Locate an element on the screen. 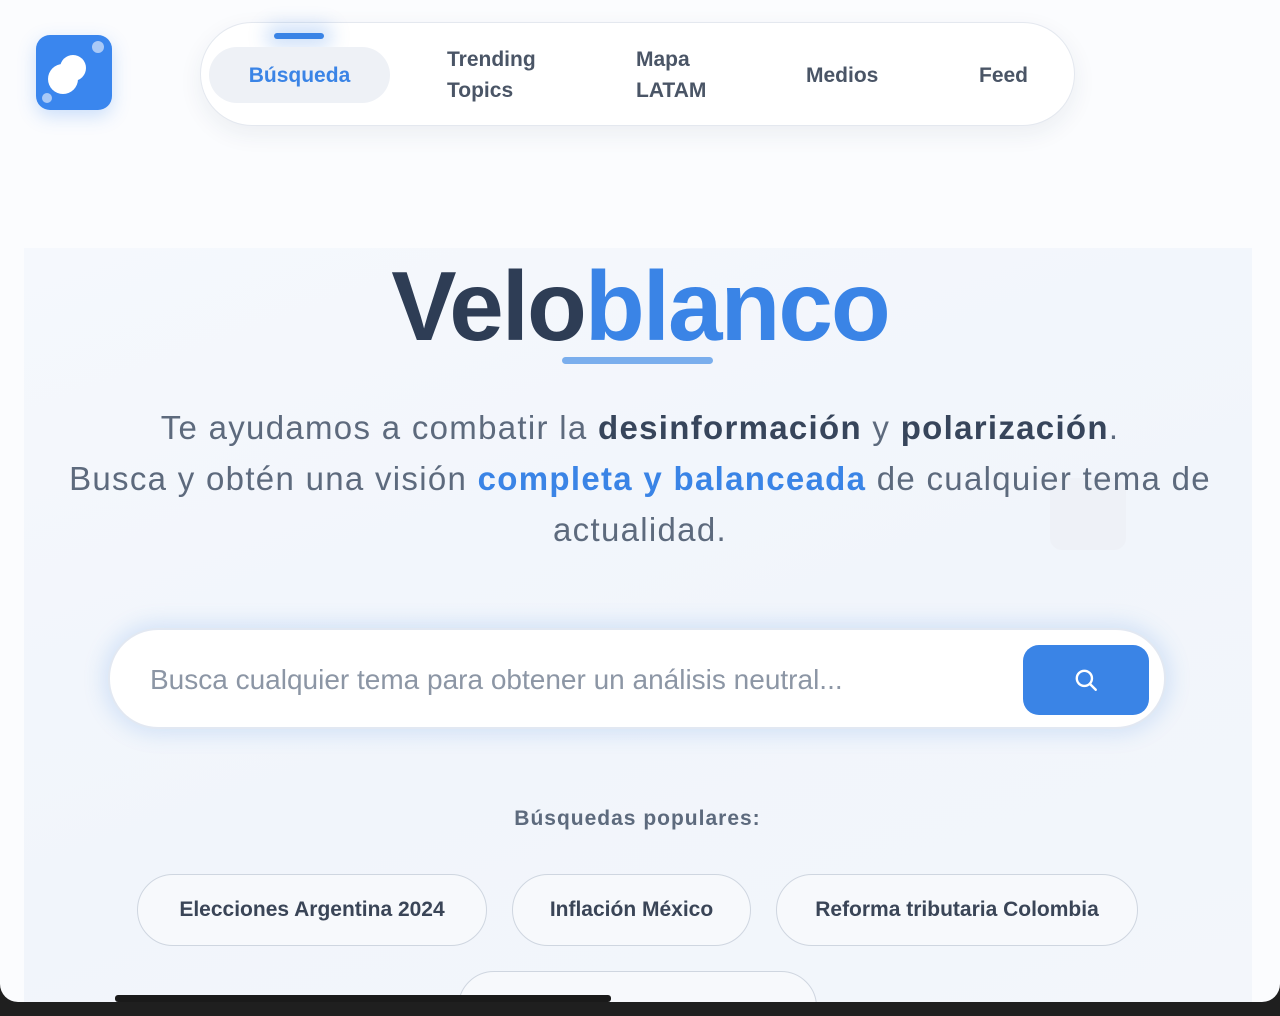 The image size is (1280, 1016). tagline-text: Te ayudamos a combatir la is located at coordinates (379, 427).